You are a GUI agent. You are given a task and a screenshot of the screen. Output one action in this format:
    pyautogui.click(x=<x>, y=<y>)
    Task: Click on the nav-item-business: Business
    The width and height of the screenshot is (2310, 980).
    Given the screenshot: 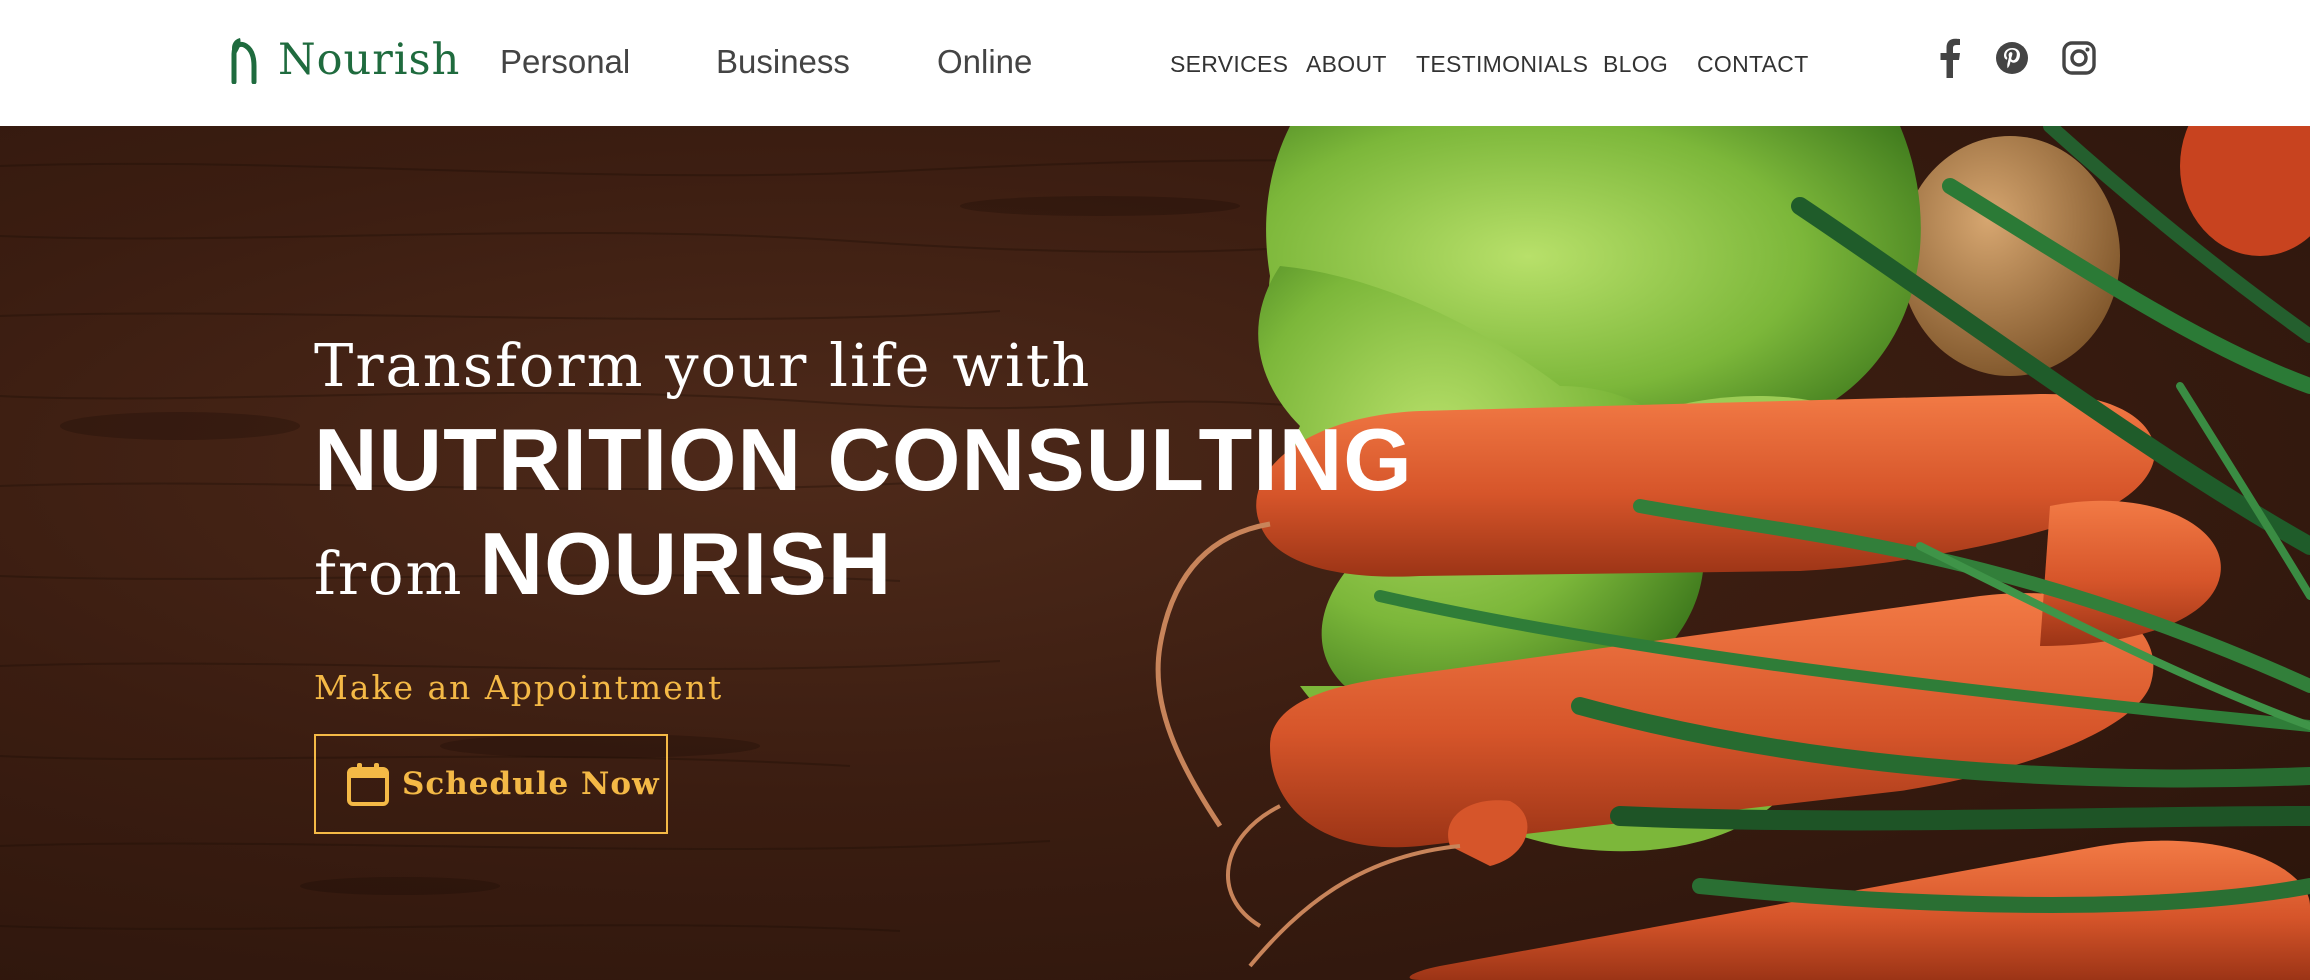 What is the action you would take?
    pyautogui.click(x=783, y=62)
    